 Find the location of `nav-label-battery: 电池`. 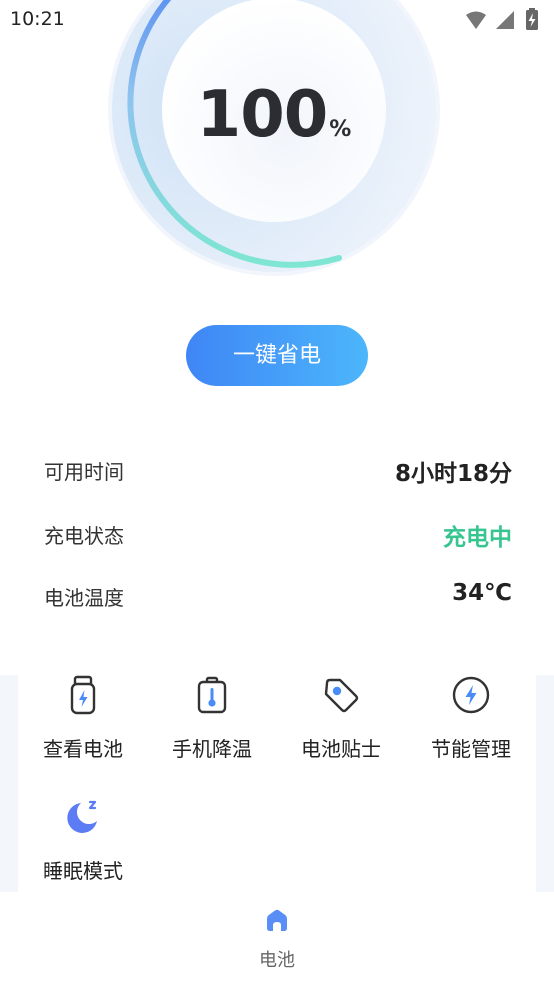

nav-label-battery: 电池 is located at coordinates (277, 960).